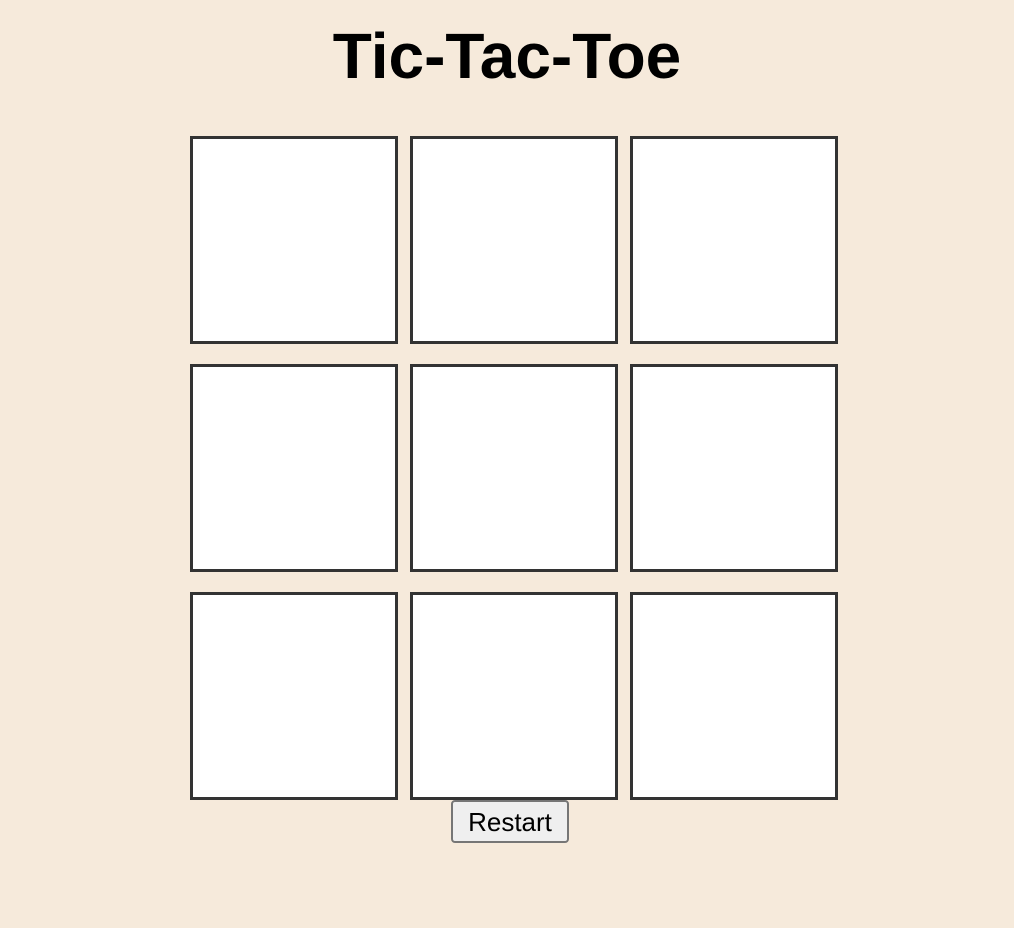 This screenshot has width=1014, height=928. I want to click on page-title: Tic-Tac-Toe, so click(507, 56).